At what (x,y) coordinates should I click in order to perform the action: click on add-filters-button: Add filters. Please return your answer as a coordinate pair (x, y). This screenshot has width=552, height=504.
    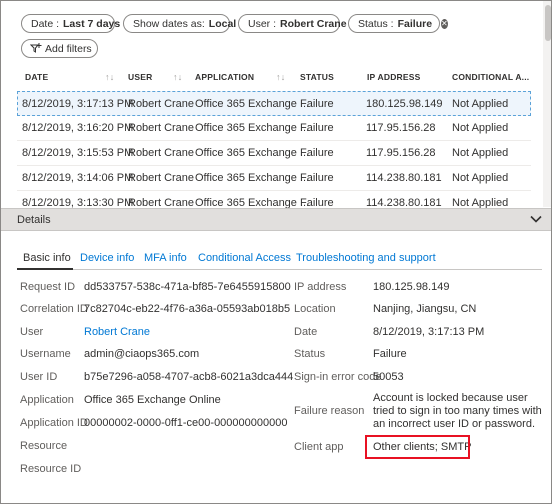
    Looking at the image, I should click on (59, 48).